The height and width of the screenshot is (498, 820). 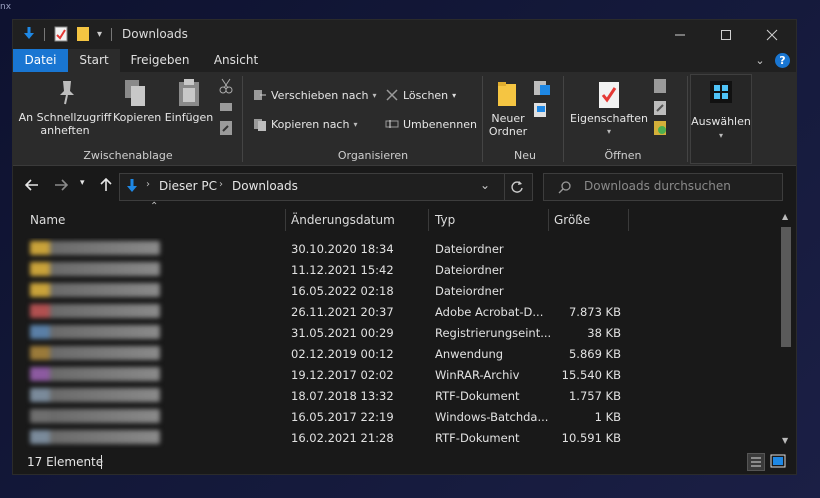 What do you see at coordinates (31, 187) in the screenshot?
I see `back-arrow-icon` at bounding box center [31, 187].